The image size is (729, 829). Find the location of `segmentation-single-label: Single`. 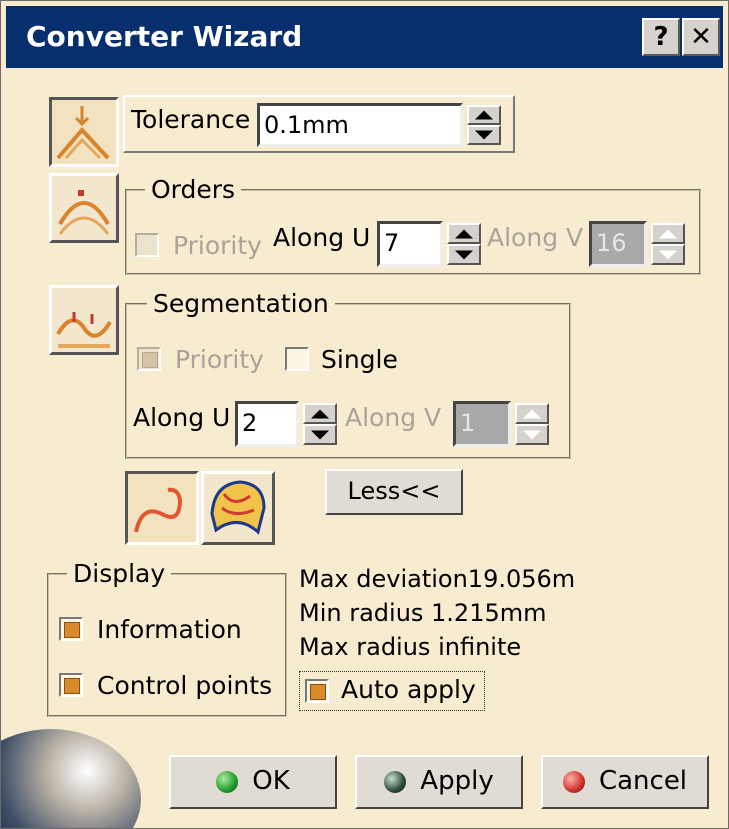

segmentation-single-label: Single is located at coordinates (359, 359).